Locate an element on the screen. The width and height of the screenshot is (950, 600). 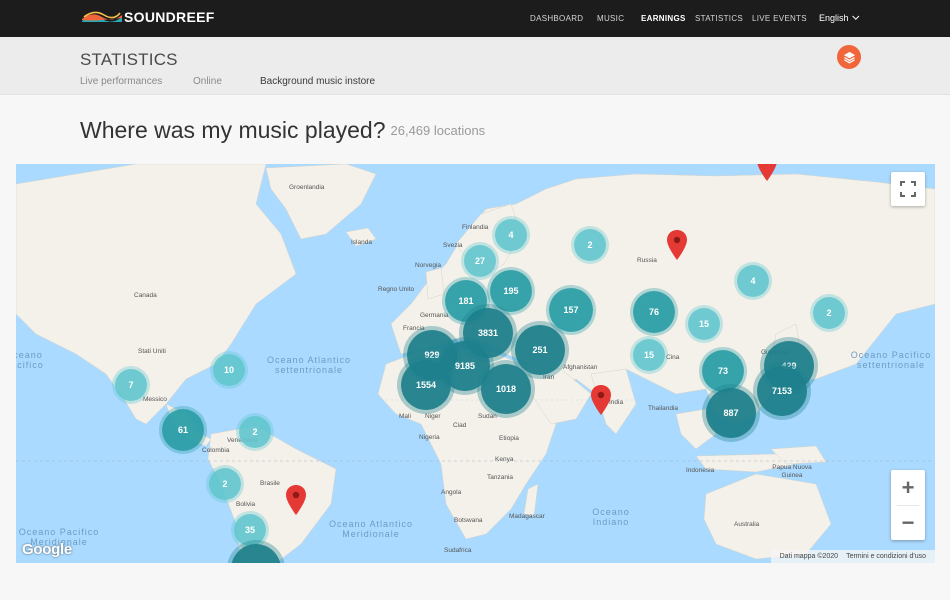
tab-online: Online is located at coordinates (207, 81).